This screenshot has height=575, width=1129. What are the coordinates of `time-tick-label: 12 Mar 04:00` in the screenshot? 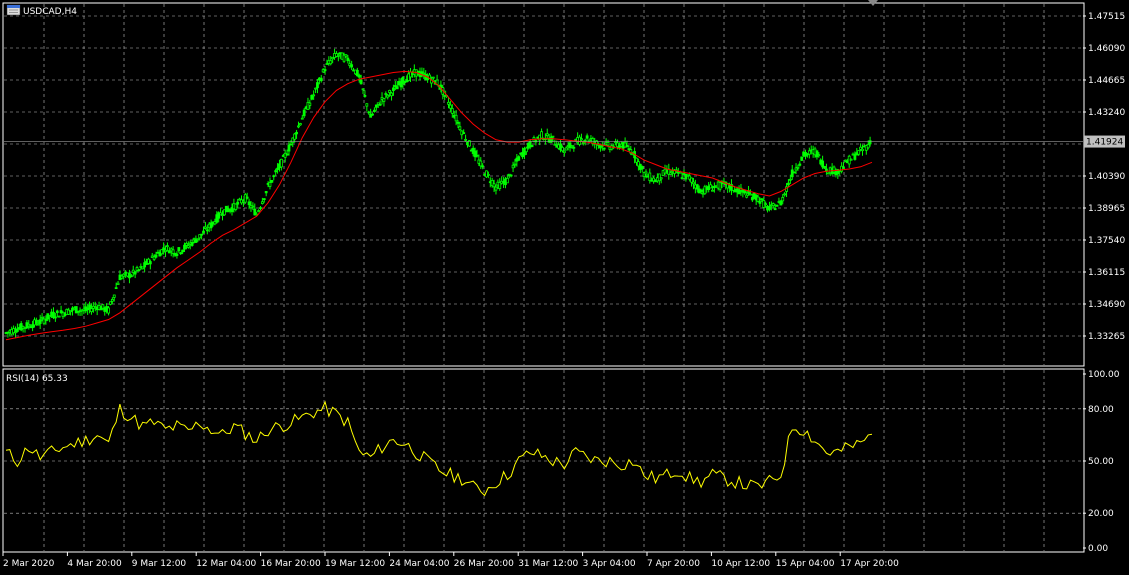 It's located at (226, 564).